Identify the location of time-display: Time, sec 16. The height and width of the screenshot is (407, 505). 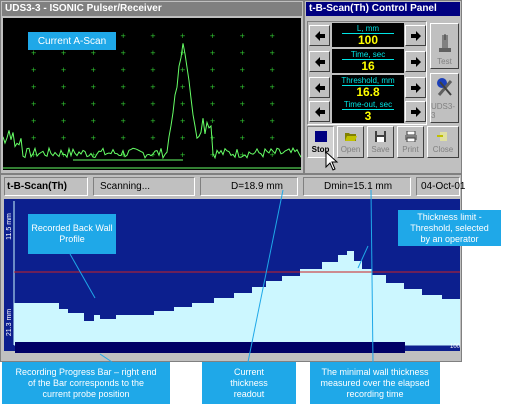
(368, 61).